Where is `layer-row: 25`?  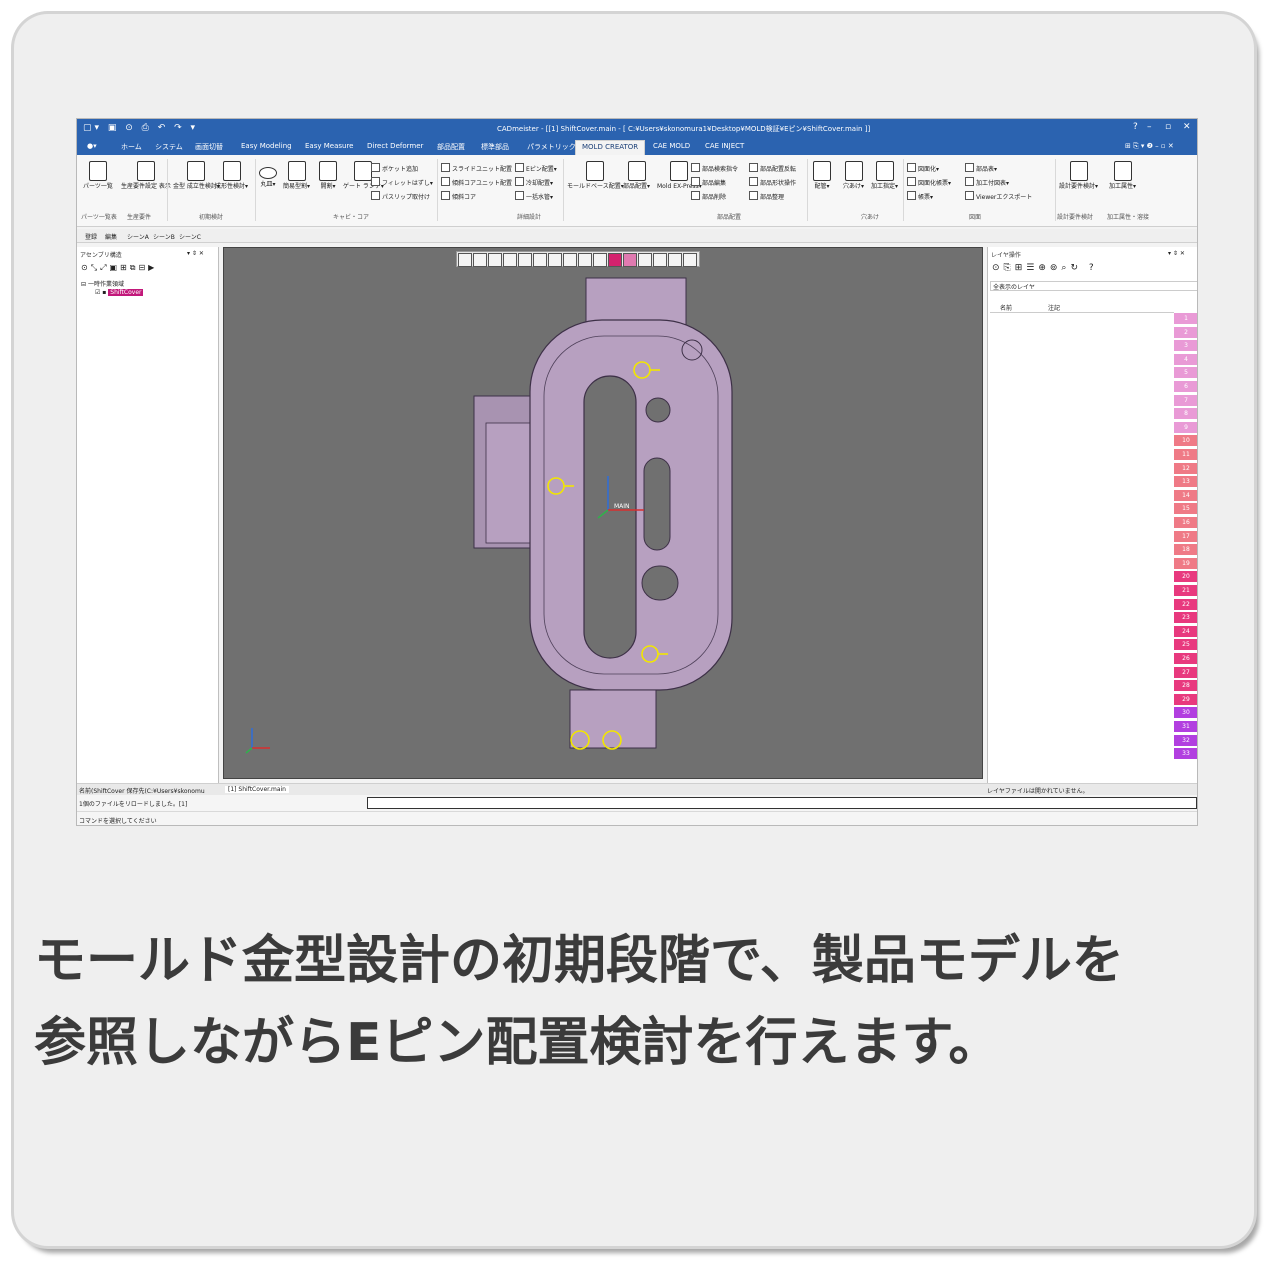
layer-row: 25 is located at coordinates (1185, 645).